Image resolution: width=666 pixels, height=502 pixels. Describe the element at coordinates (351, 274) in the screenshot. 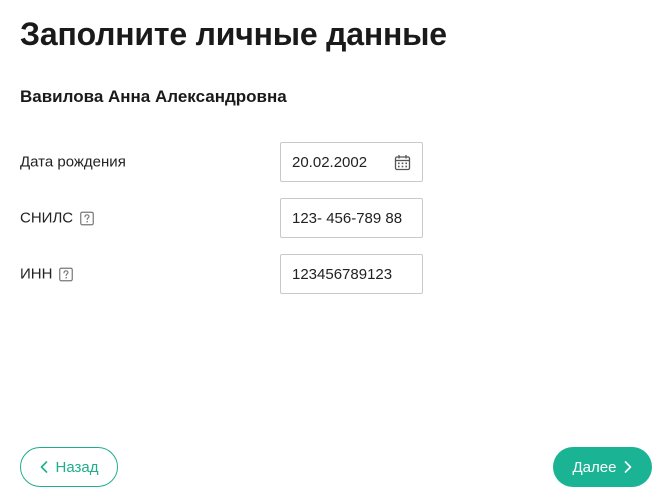

I see `inn-field` at that location.